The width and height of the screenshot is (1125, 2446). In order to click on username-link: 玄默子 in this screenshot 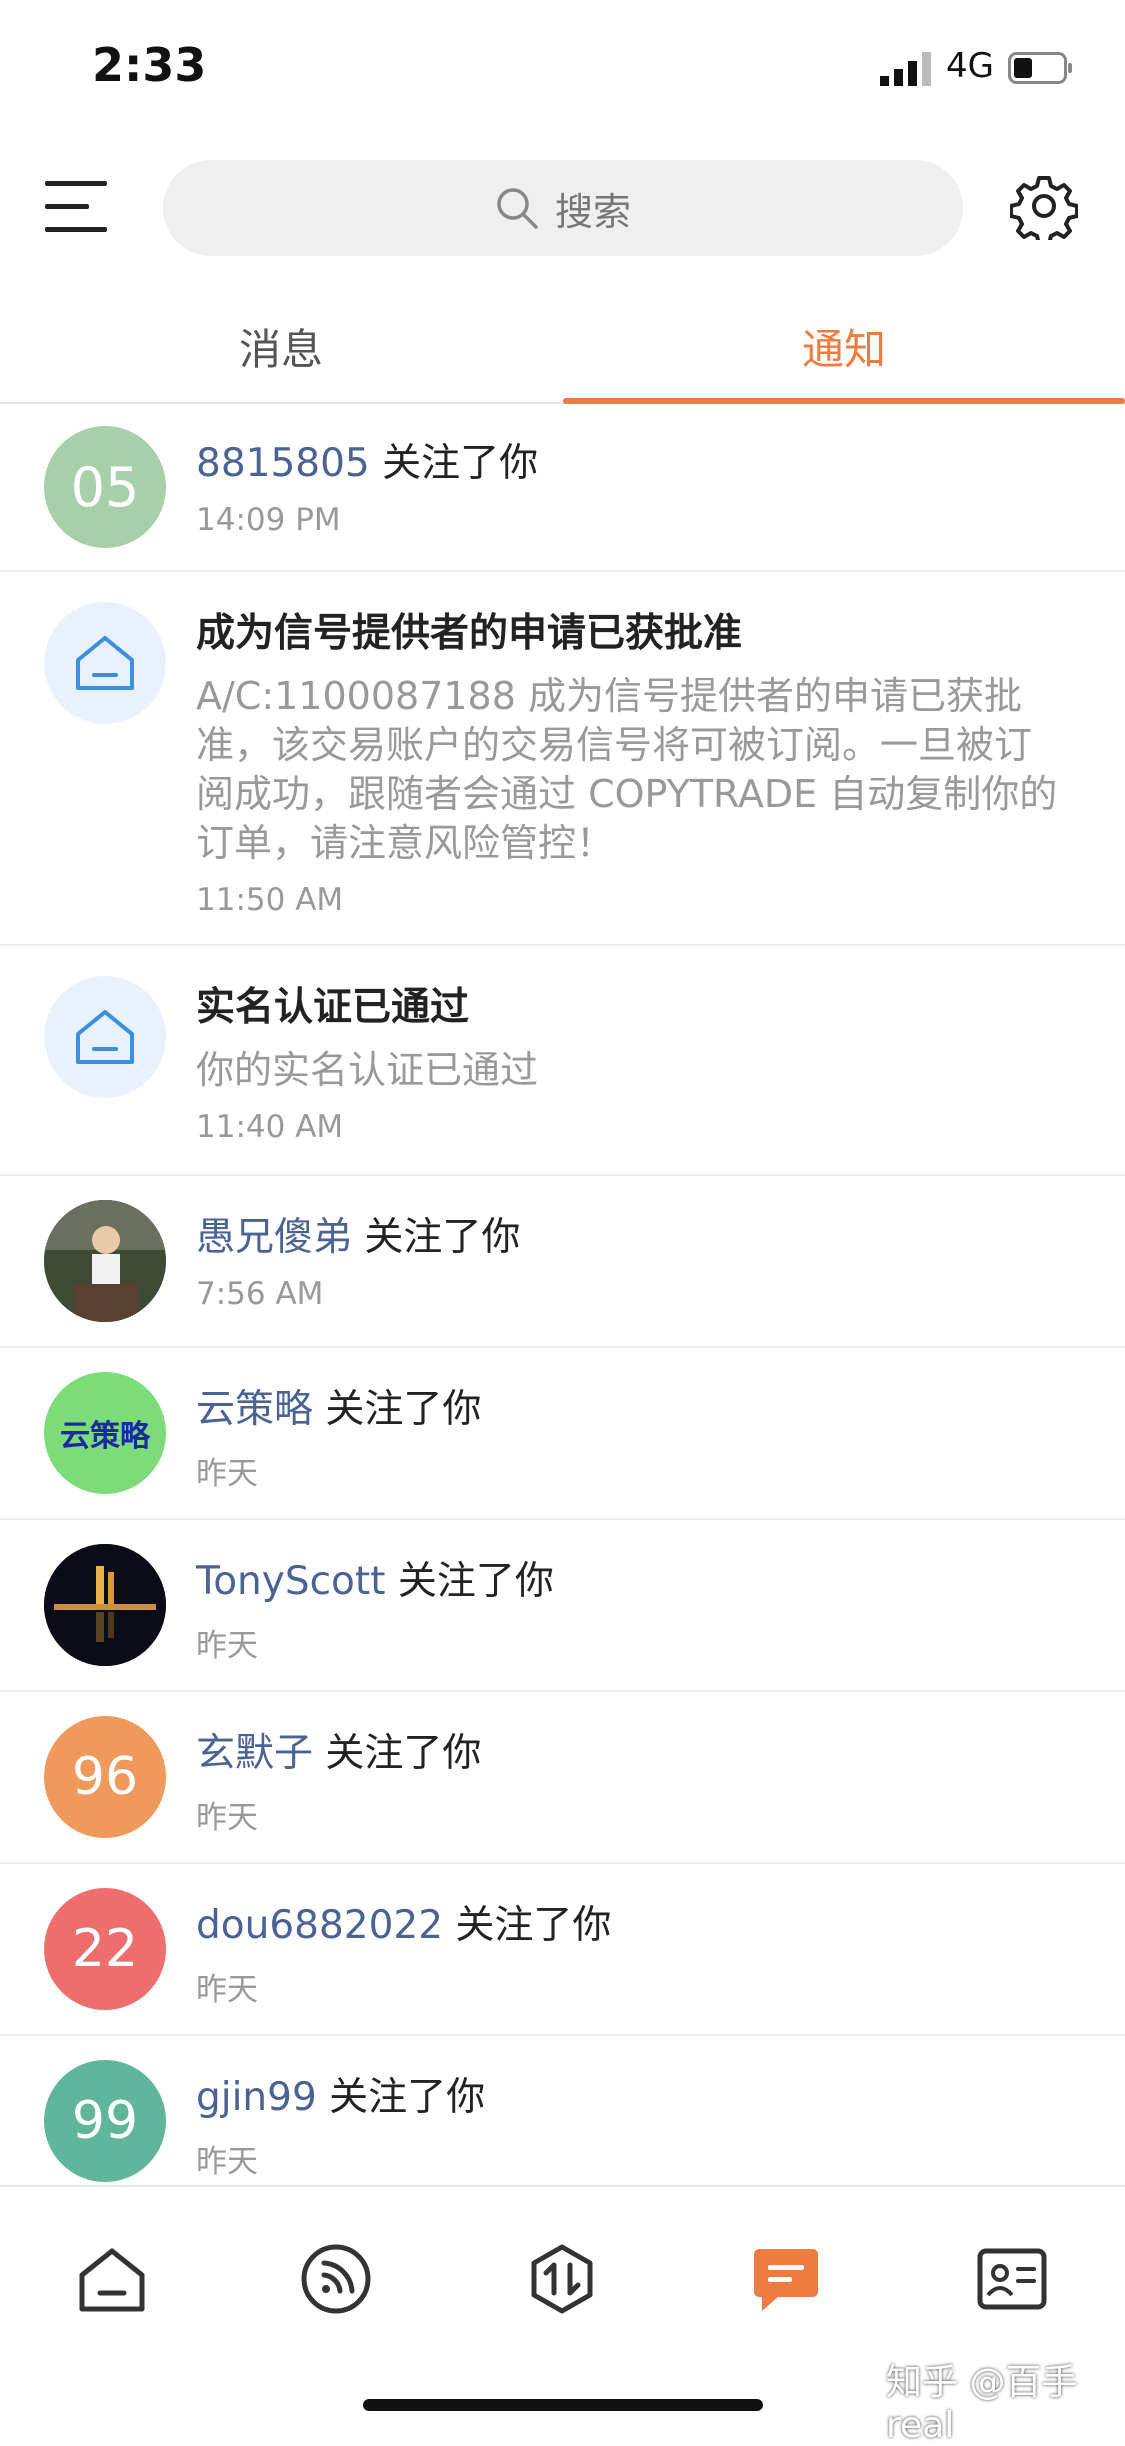, I will do `click(254, 1753)`.